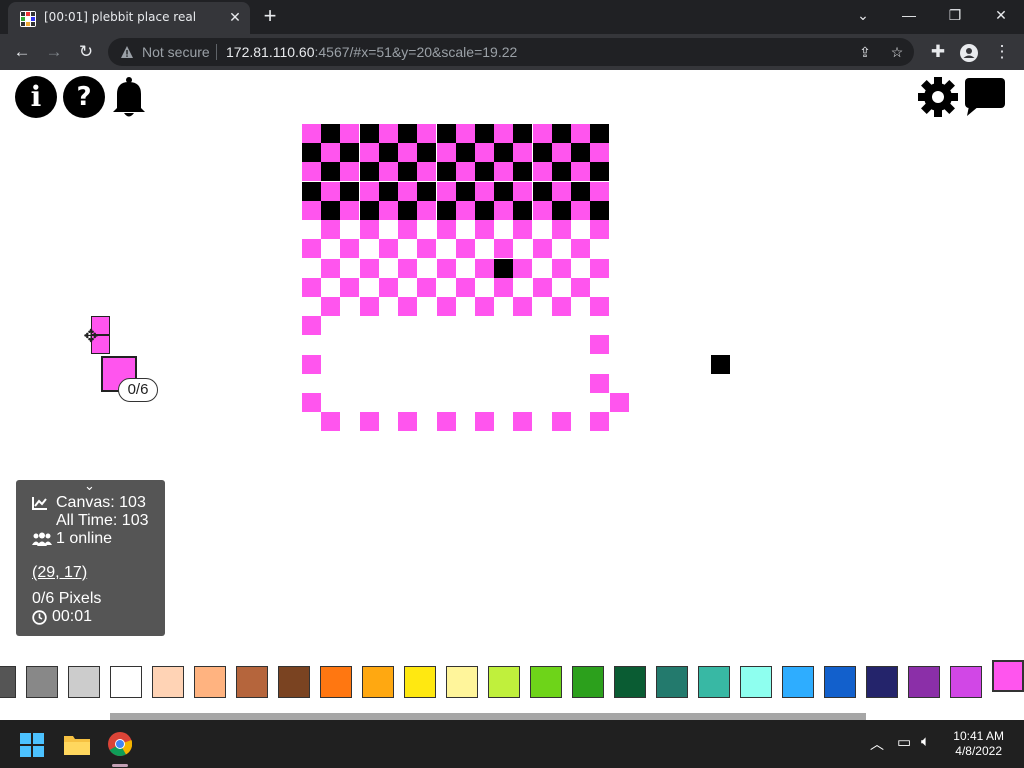 Image resolution: width=1024 pixels, height=768 pixels. Describe the element at coordinates (863, 16) in the screenshot. I see `tab-search-icon: ⌄` at that location.